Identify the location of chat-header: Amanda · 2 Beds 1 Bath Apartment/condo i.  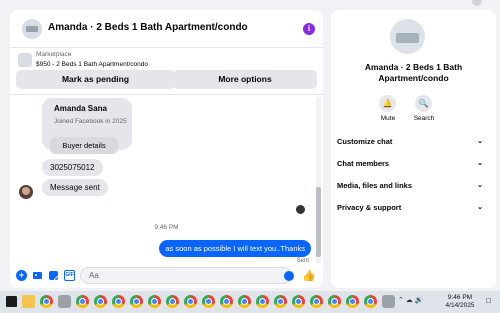
(166, 29).